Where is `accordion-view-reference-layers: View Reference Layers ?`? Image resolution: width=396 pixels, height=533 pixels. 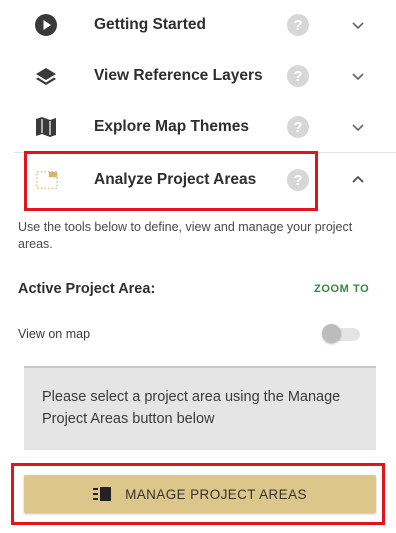
accordion-view-reference-layers: View Reference Layers ? is located at coordinates (198, 76).